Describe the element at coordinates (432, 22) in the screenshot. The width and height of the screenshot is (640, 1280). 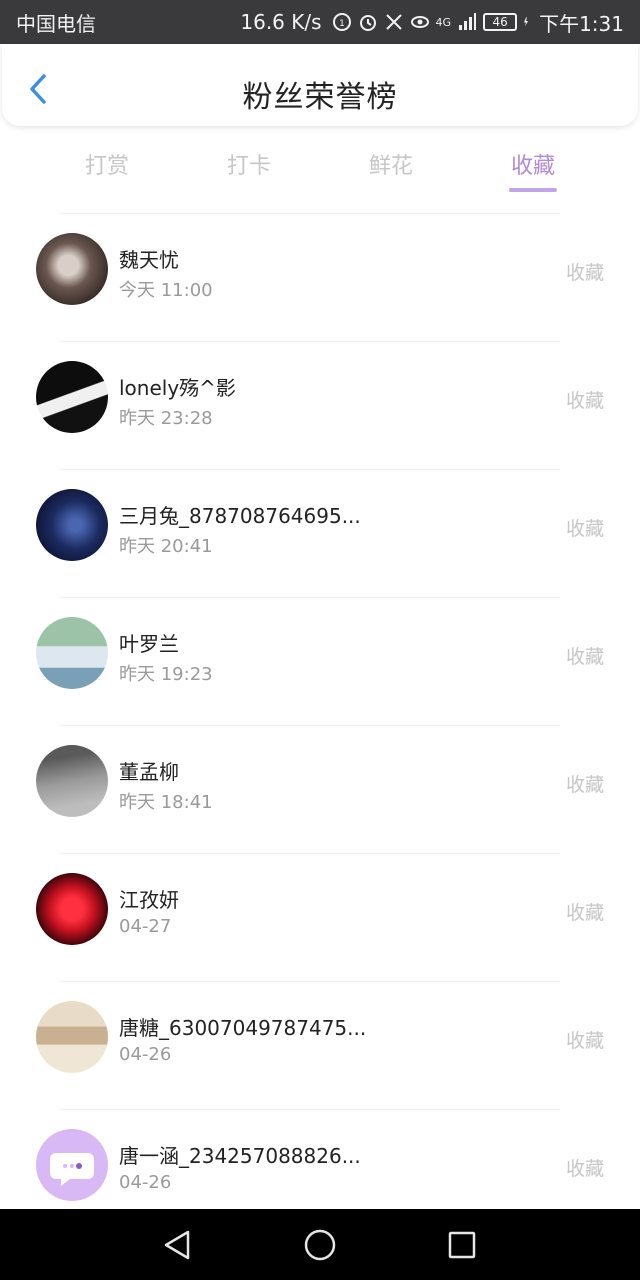
I see `status-icons: 16.6 K/s 1 4G 46 下午1:31` at that location.